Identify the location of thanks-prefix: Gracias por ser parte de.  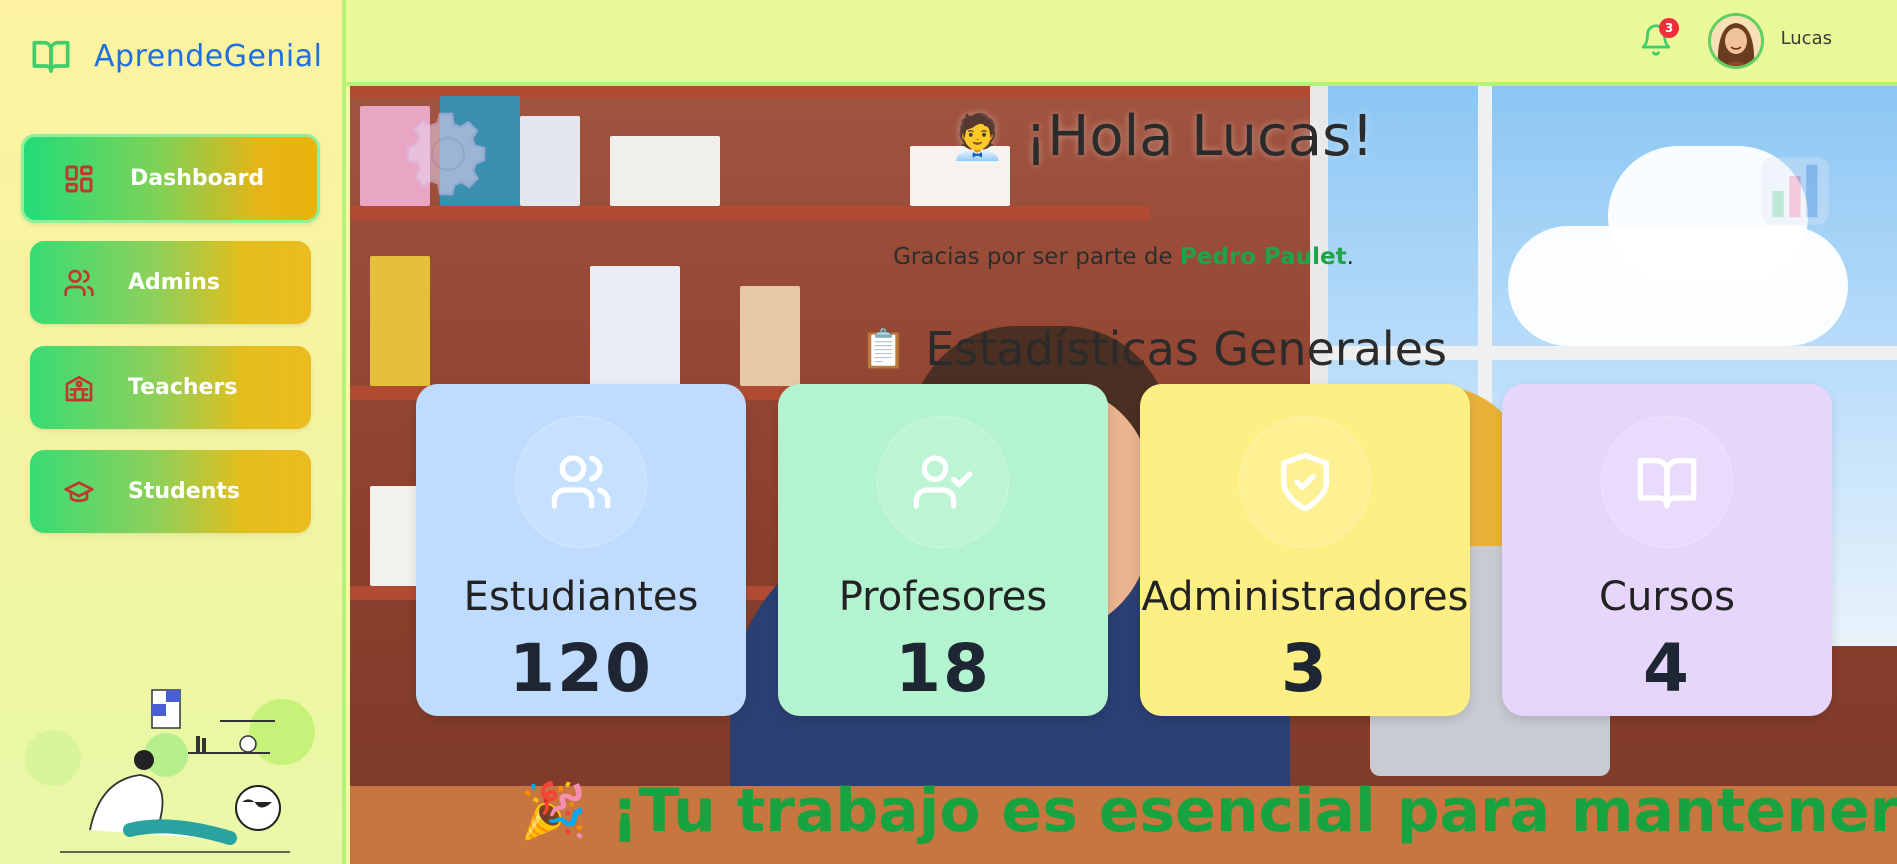
(1036, 257).